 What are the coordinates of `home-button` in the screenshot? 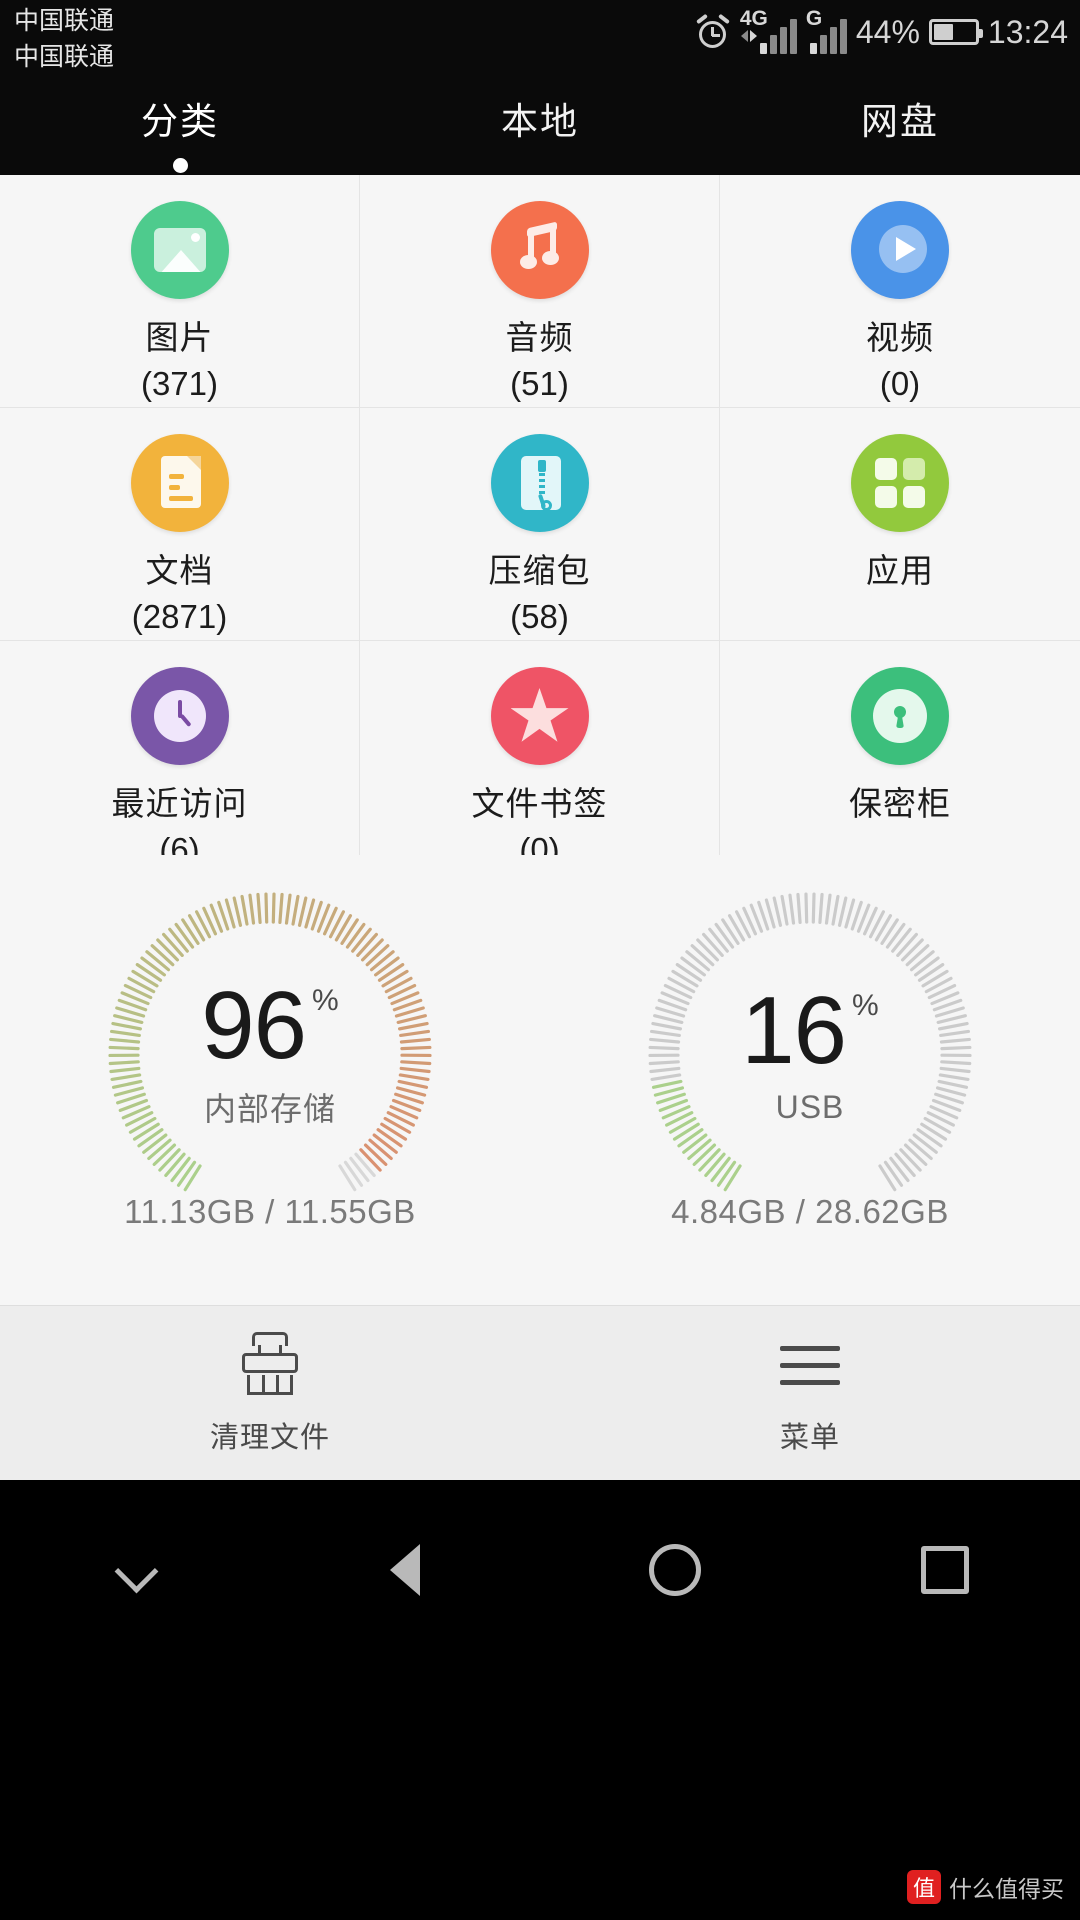 It's located at (675, 1570).